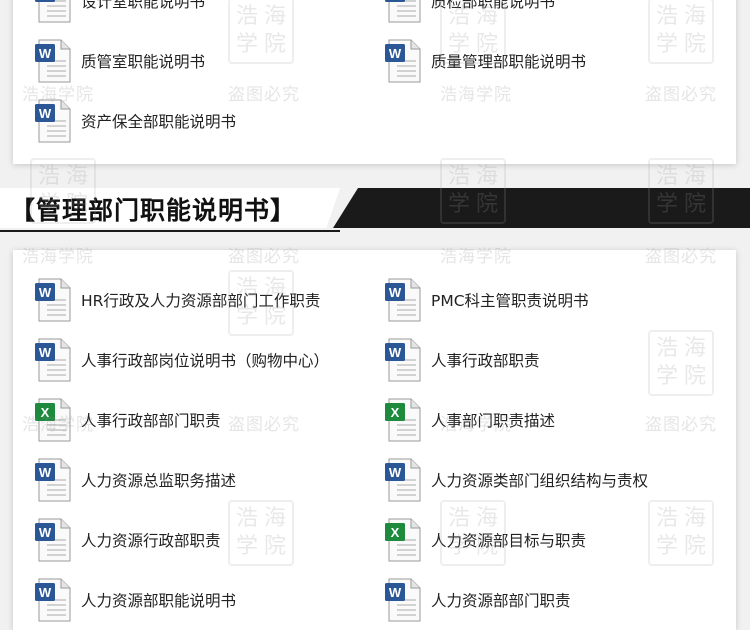  I want to click on file-item: X 人事部门职责描述, so click(470, 420).